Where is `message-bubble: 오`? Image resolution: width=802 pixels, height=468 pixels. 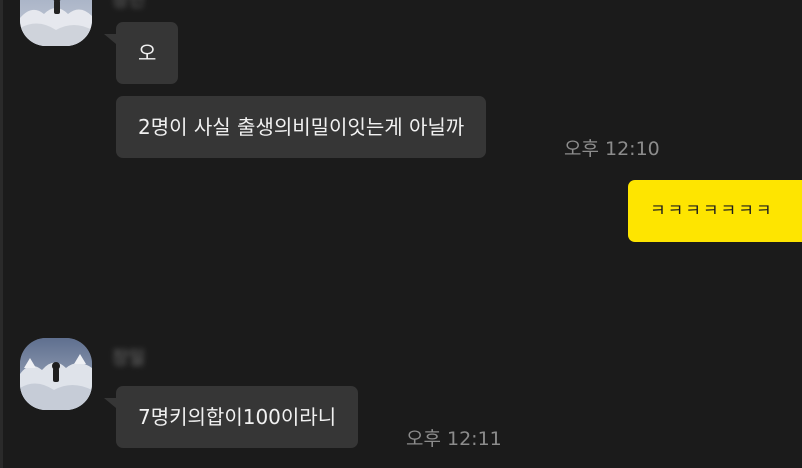 message-bubble: 오 is located at coordinates (147, 53).